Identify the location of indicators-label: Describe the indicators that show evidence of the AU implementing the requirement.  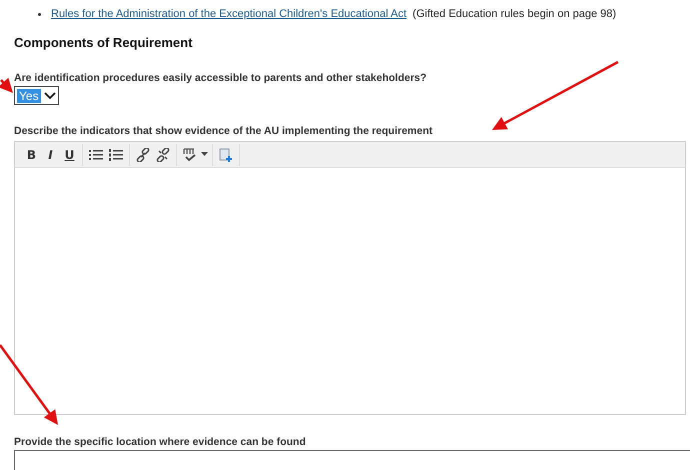
(224, 131).